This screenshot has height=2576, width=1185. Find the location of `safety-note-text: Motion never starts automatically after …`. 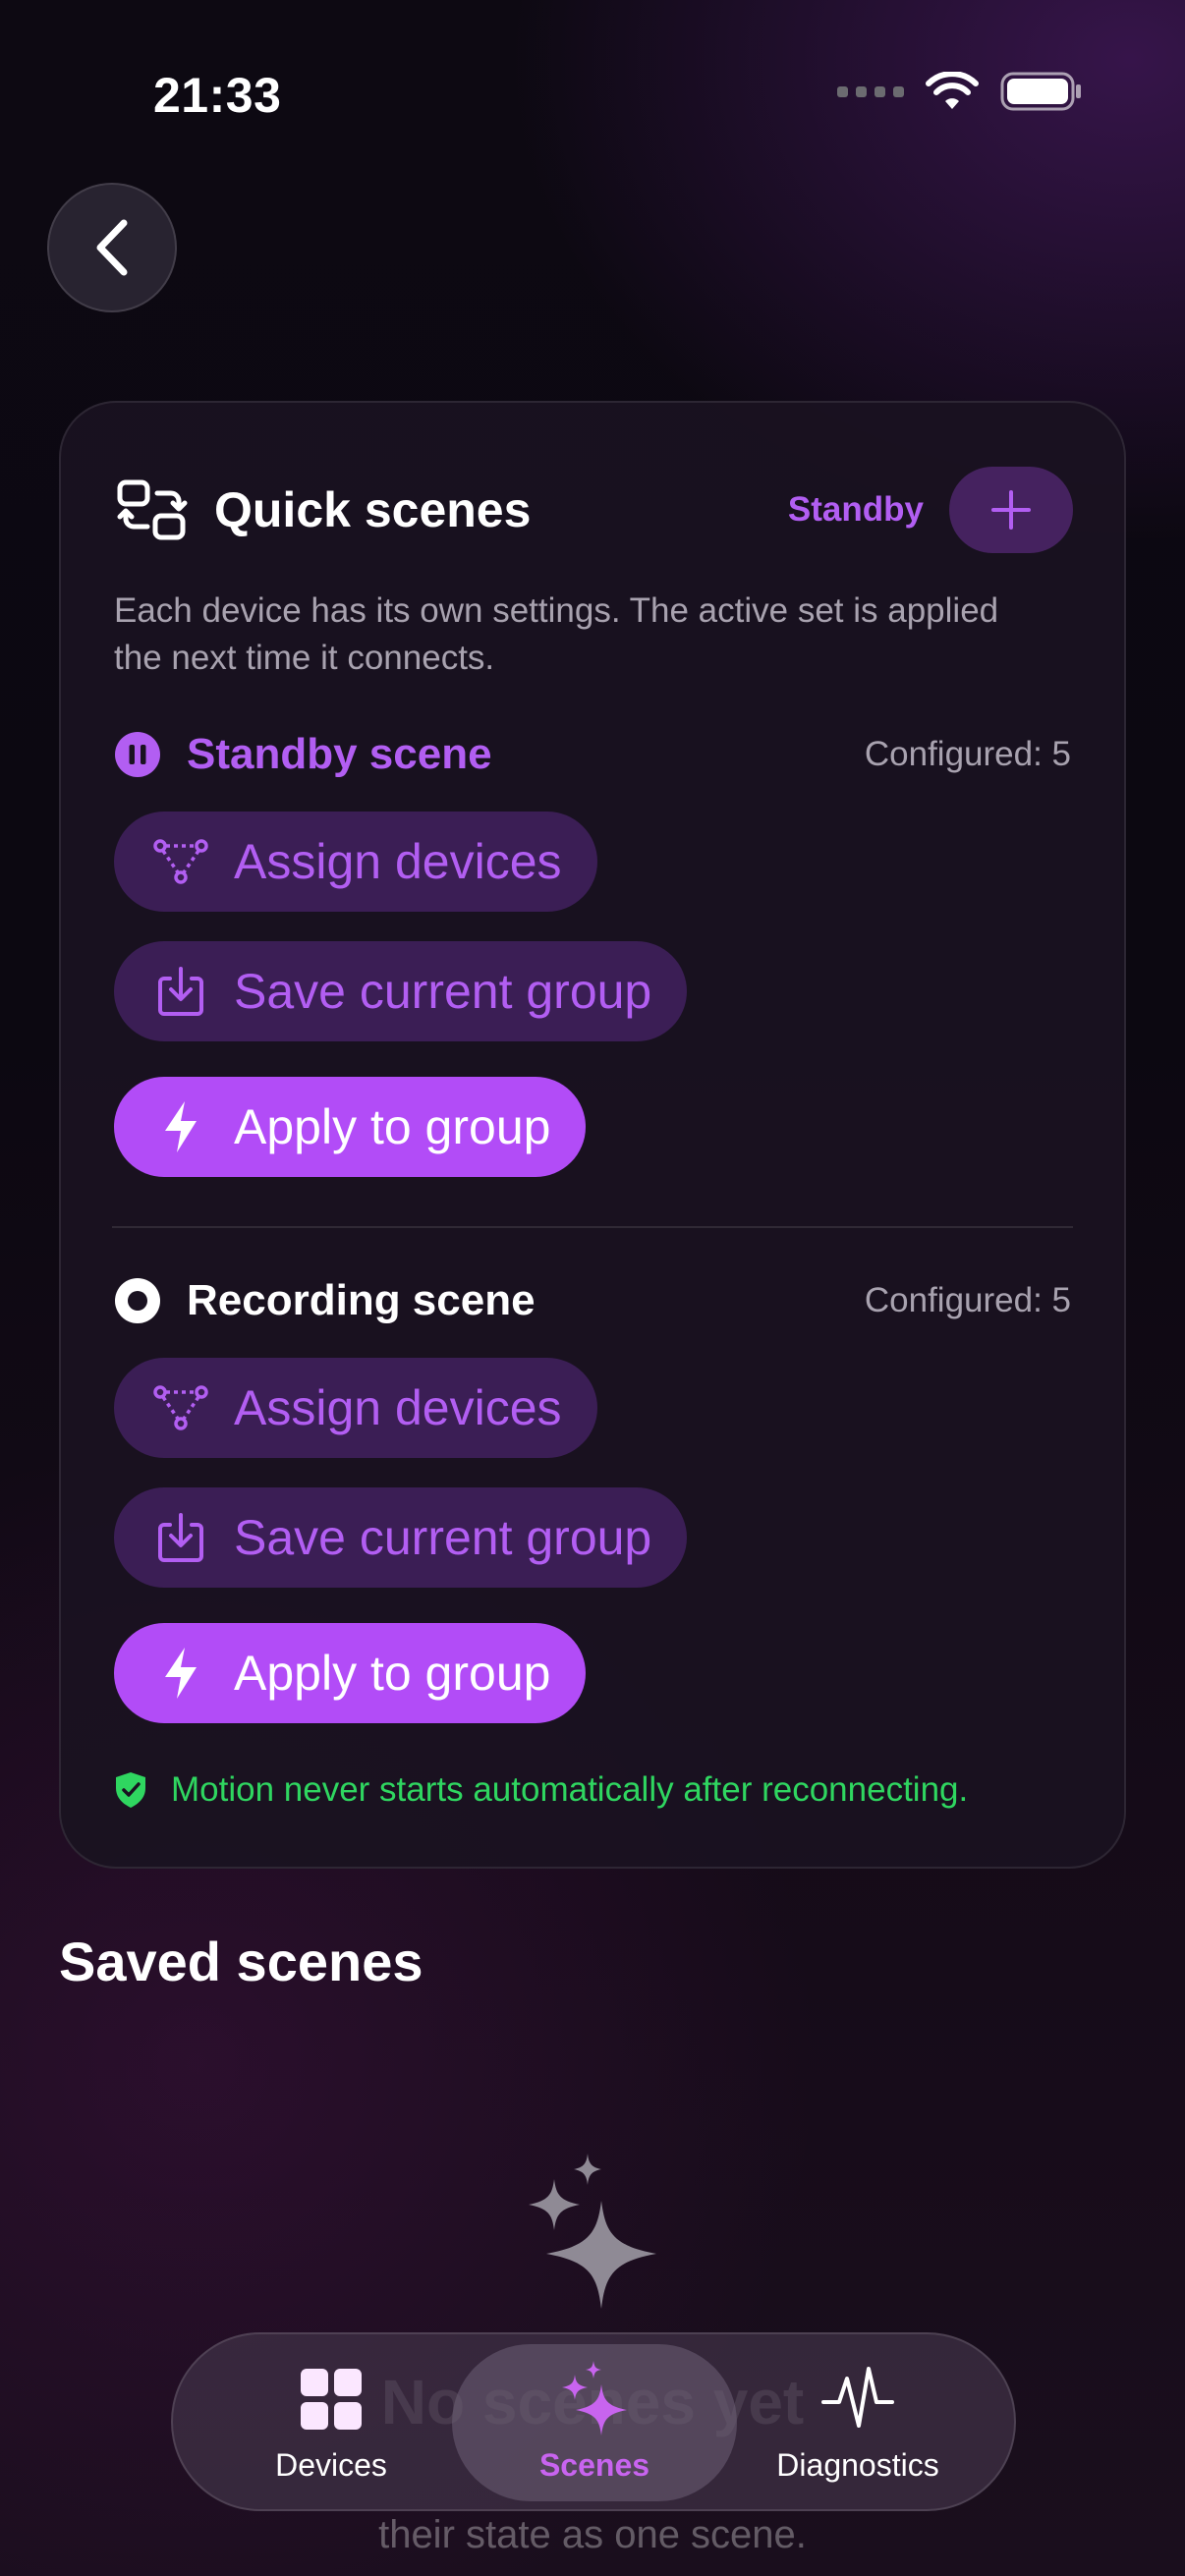

safety-note-text: Motion never starts automatically after … is located at coordinates (570, 1789).